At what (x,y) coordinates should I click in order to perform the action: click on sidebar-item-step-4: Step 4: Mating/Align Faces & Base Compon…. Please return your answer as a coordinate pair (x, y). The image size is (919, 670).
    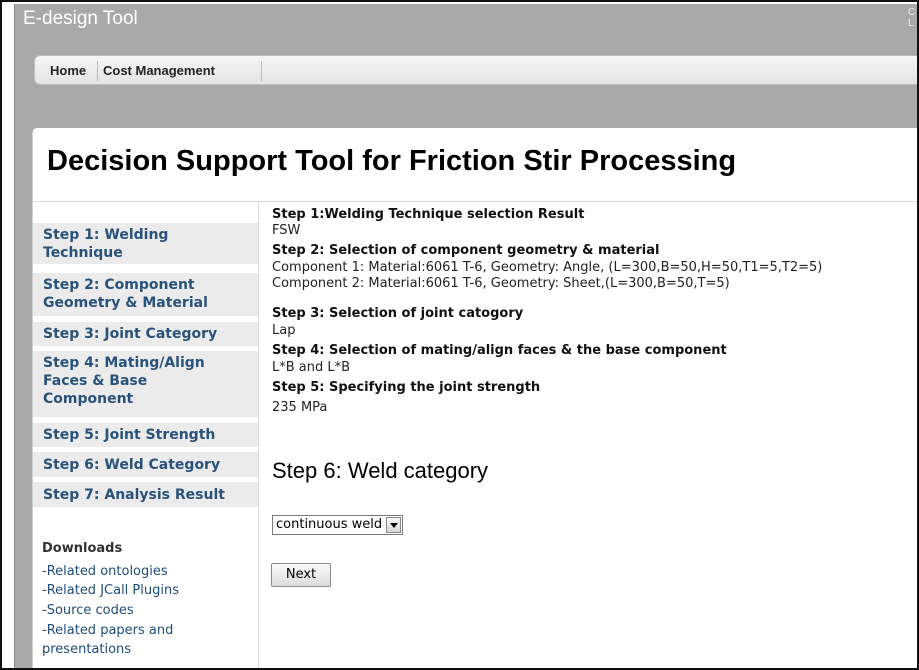
    Looking at the image, I should click on (145, 384).